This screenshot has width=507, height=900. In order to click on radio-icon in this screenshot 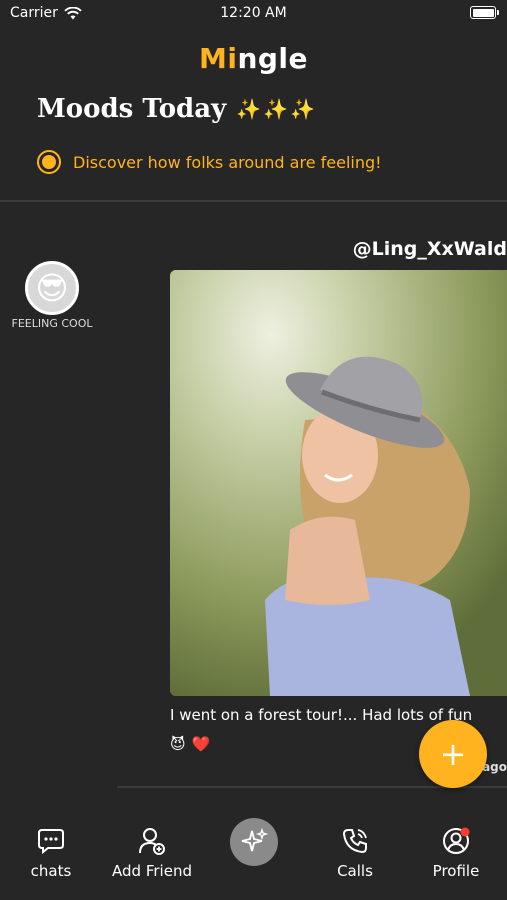, I will do `click(49, 162)`.